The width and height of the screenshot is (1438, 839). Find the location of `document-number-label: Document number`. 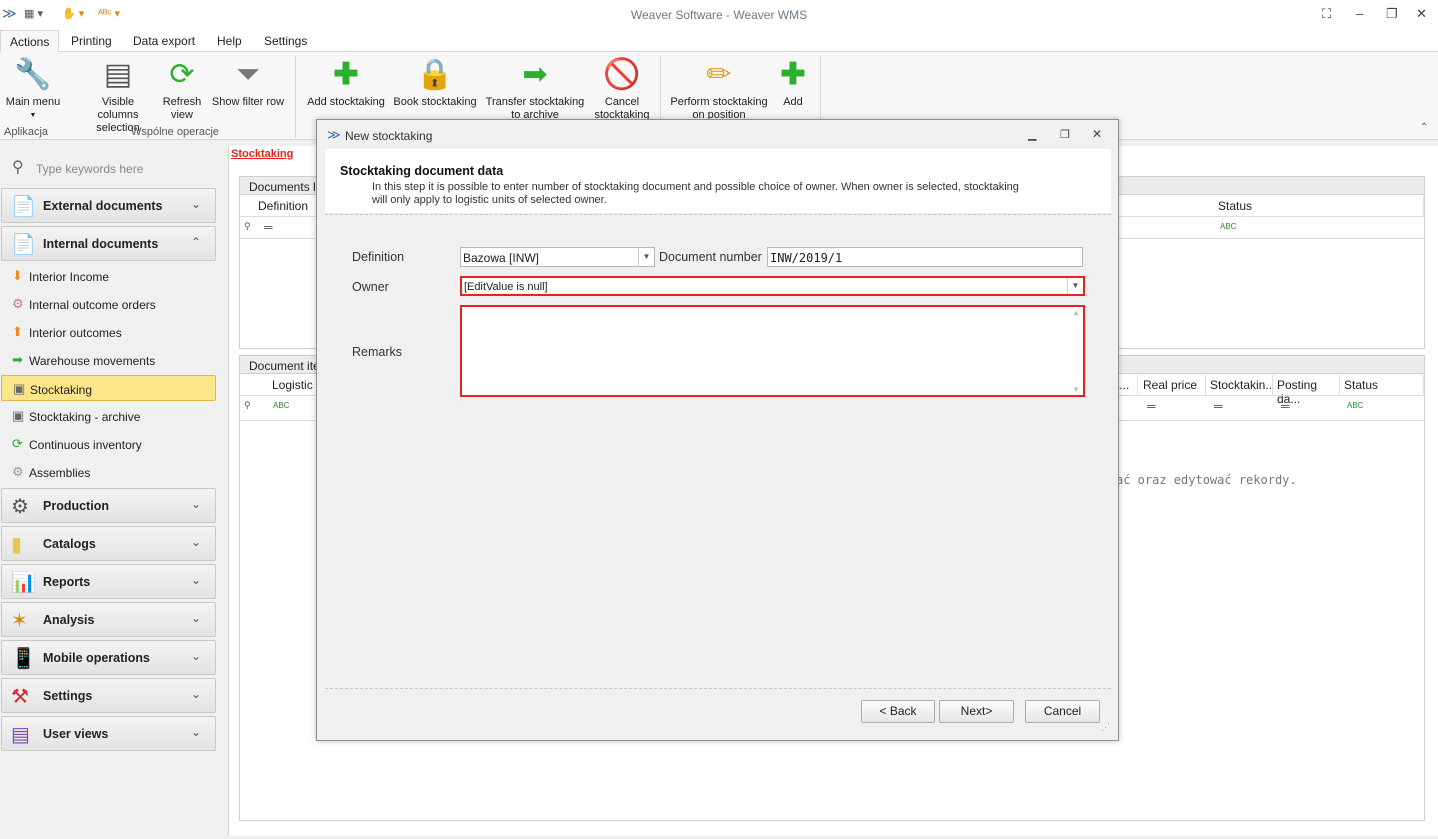

document-number-label: Document number is located at coordinates (710, 257).